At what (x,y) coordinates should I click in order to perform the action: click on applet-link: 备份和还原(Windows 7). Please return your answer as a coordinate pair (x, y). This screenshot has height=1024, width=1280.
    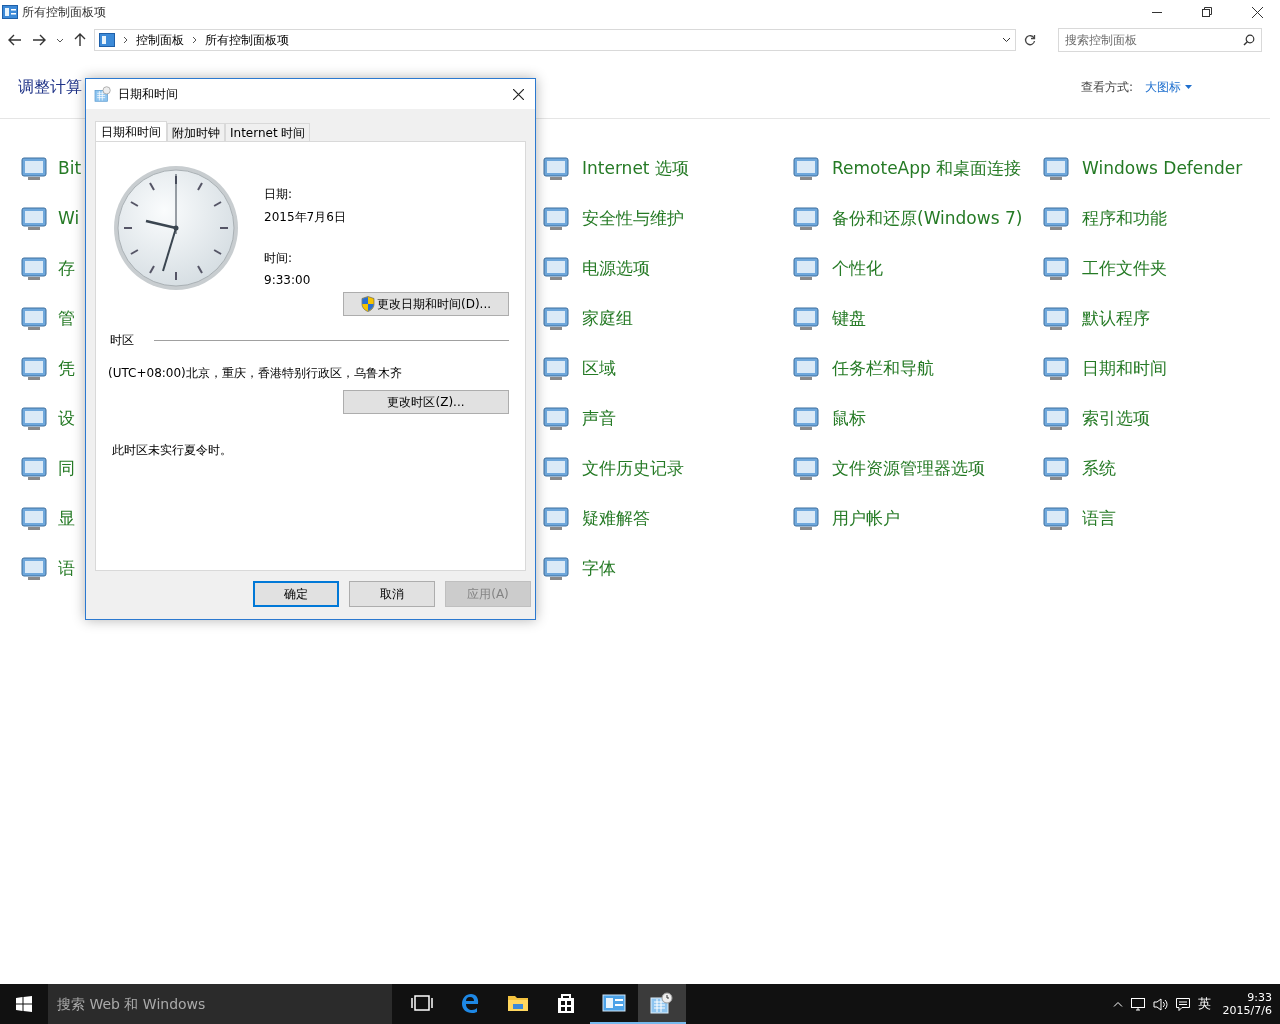
    Looking at the image, I should click on (927, 218).